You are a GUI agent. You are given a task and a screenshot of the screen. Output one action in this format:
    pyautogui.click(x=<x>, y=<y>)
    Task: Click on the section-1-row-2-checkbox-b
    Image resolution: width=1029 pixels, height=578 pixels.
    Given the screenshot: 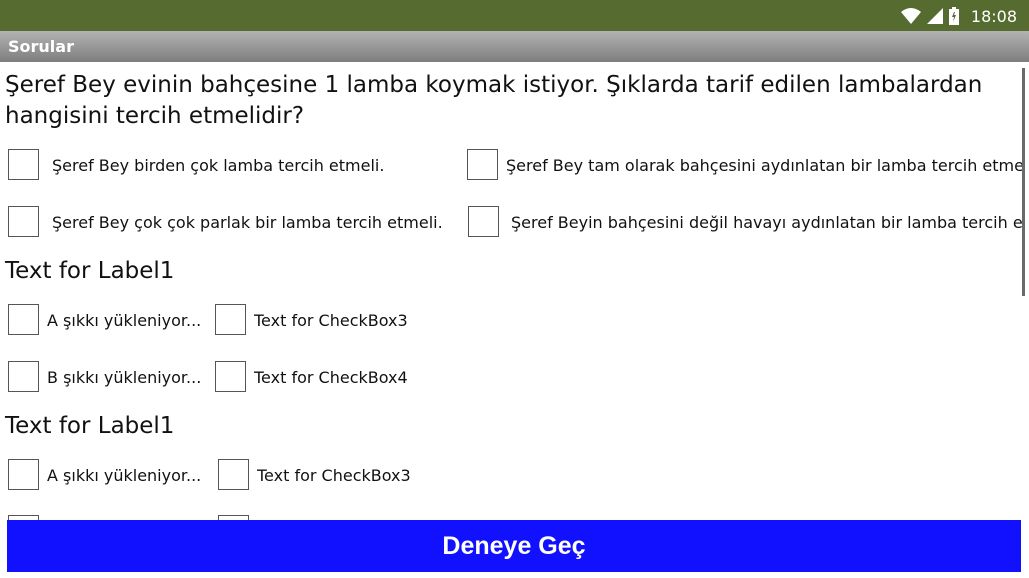 What is the action you would take?
    pyautogui.click(x=230, y=376)
    